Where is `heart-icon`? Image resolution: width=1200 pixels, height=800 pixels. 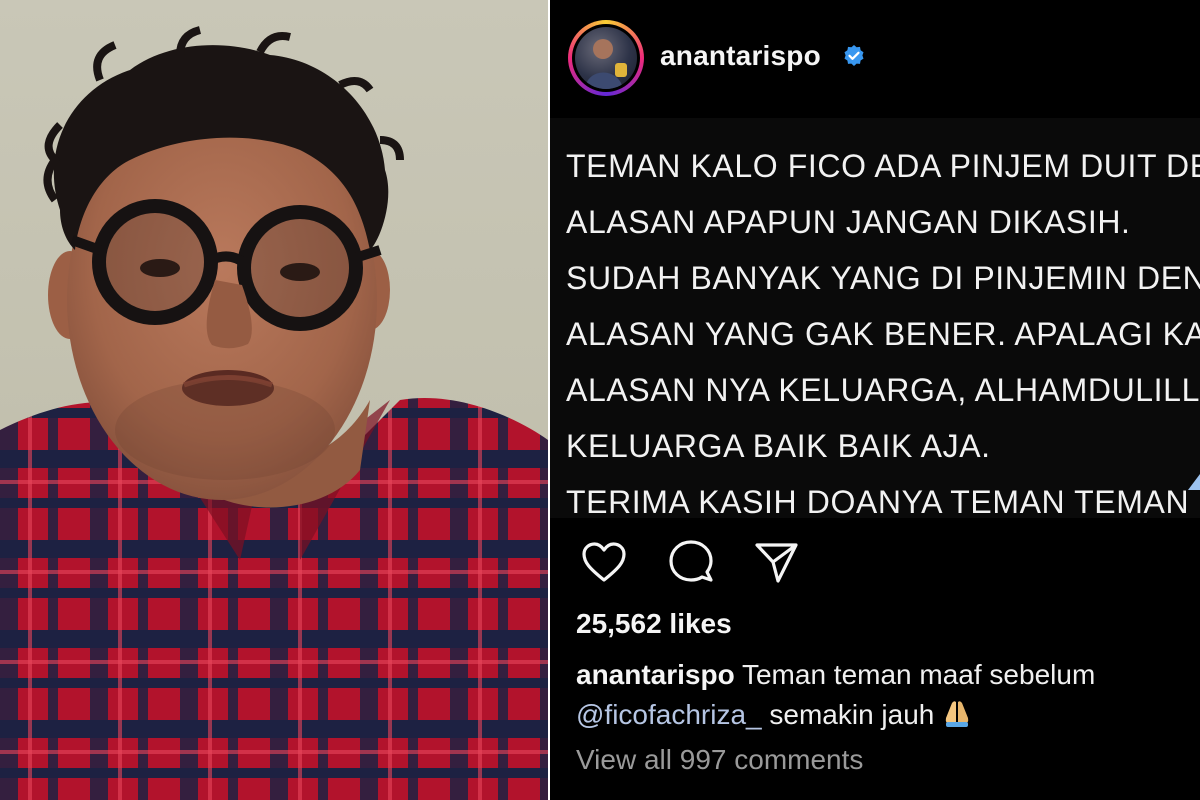
heart-icon is located at coordinates (604, 562).